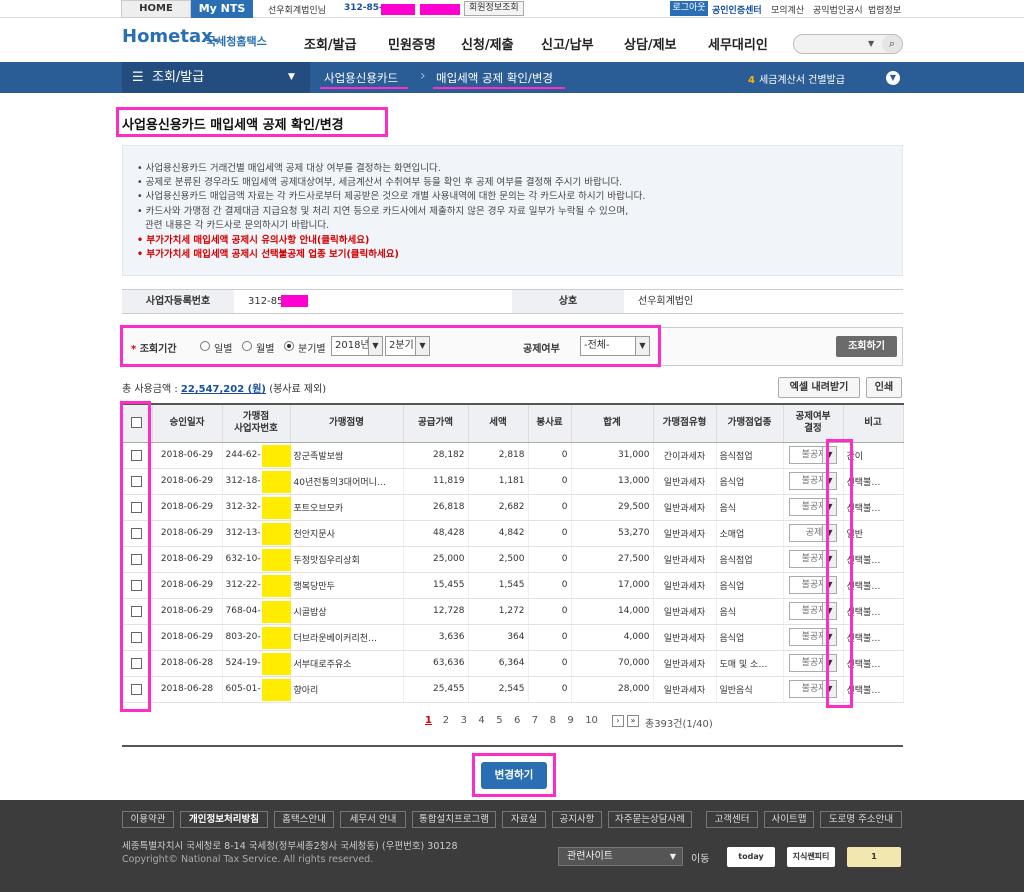  Describe the element at coordinates (811, 857) in the screenshot. I see `banner-knowledge: 지식쌘피티` at that location.